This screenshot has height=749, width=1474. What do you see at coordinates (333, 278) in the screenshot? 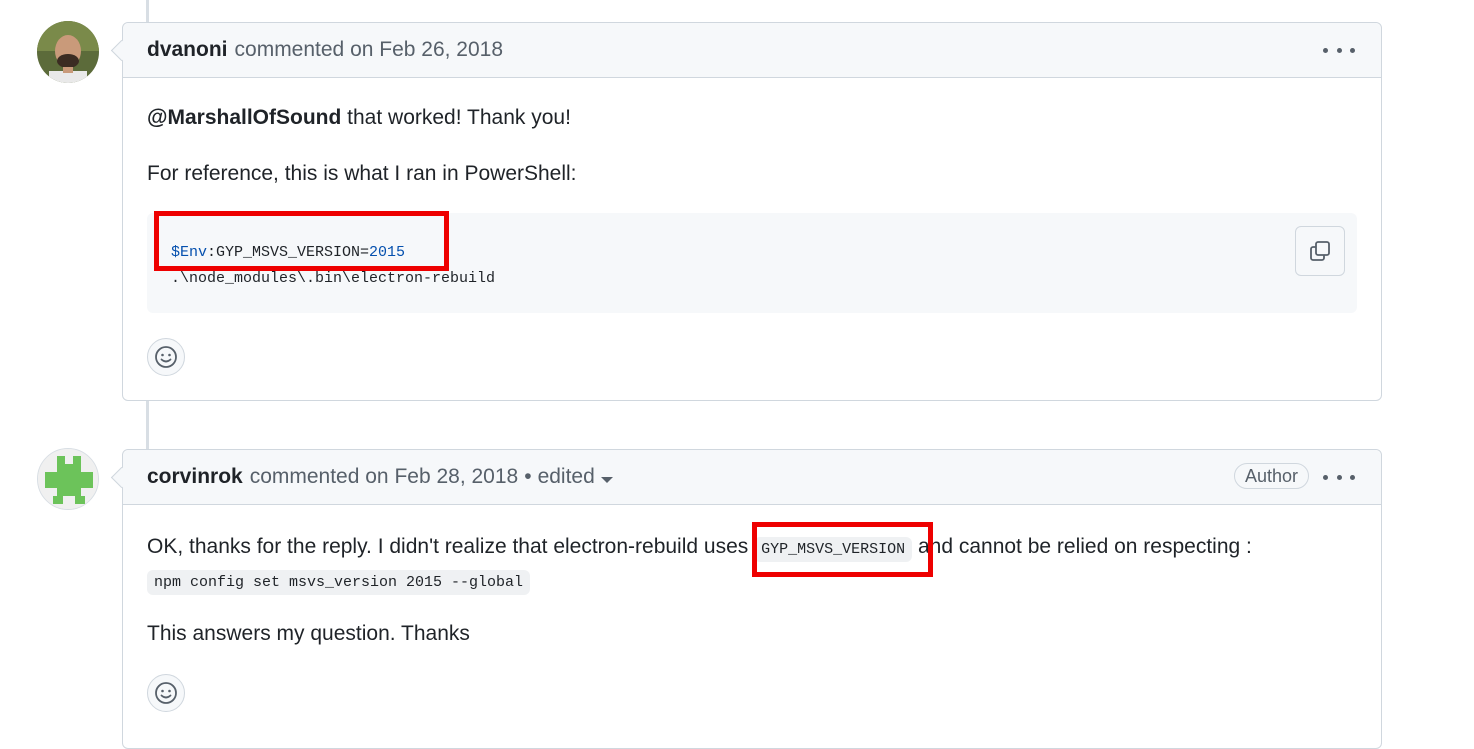
I see `code-line-2: .\node_modules\.bin\electron-rebuild` at bounding box center [333, 278].